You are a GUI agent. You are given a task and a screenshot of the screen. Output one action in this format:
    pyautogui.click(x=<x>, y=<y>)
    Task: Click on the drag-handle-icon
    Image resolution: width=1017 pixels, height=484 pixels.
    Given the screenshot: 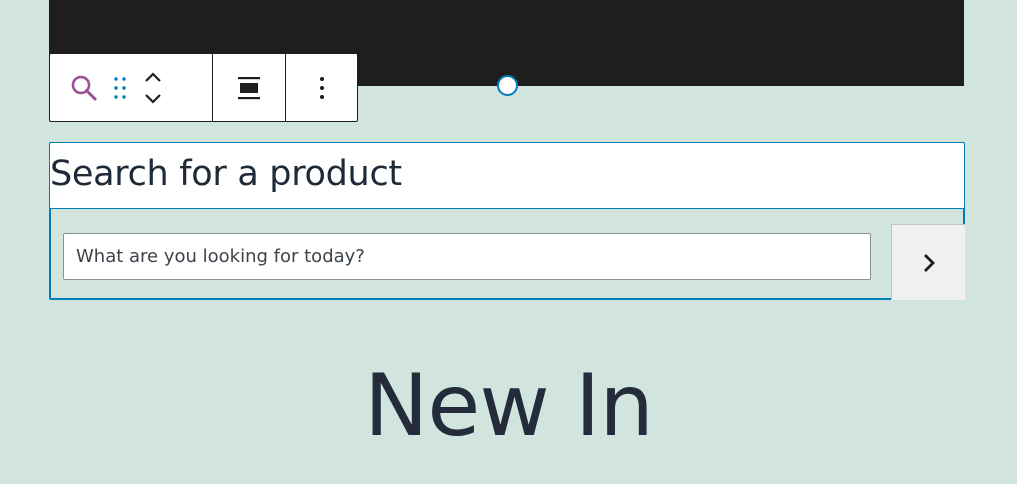 What is the action you would take?
    pyautogui.click(x=120, y=87)
    